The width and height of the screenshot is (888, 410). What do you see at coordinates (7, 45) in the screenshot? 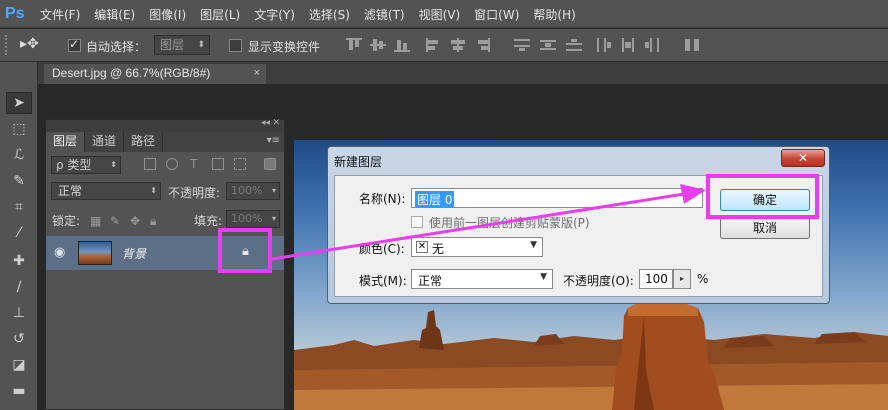
I see `grip-handle` at bounding box center [7, 45].